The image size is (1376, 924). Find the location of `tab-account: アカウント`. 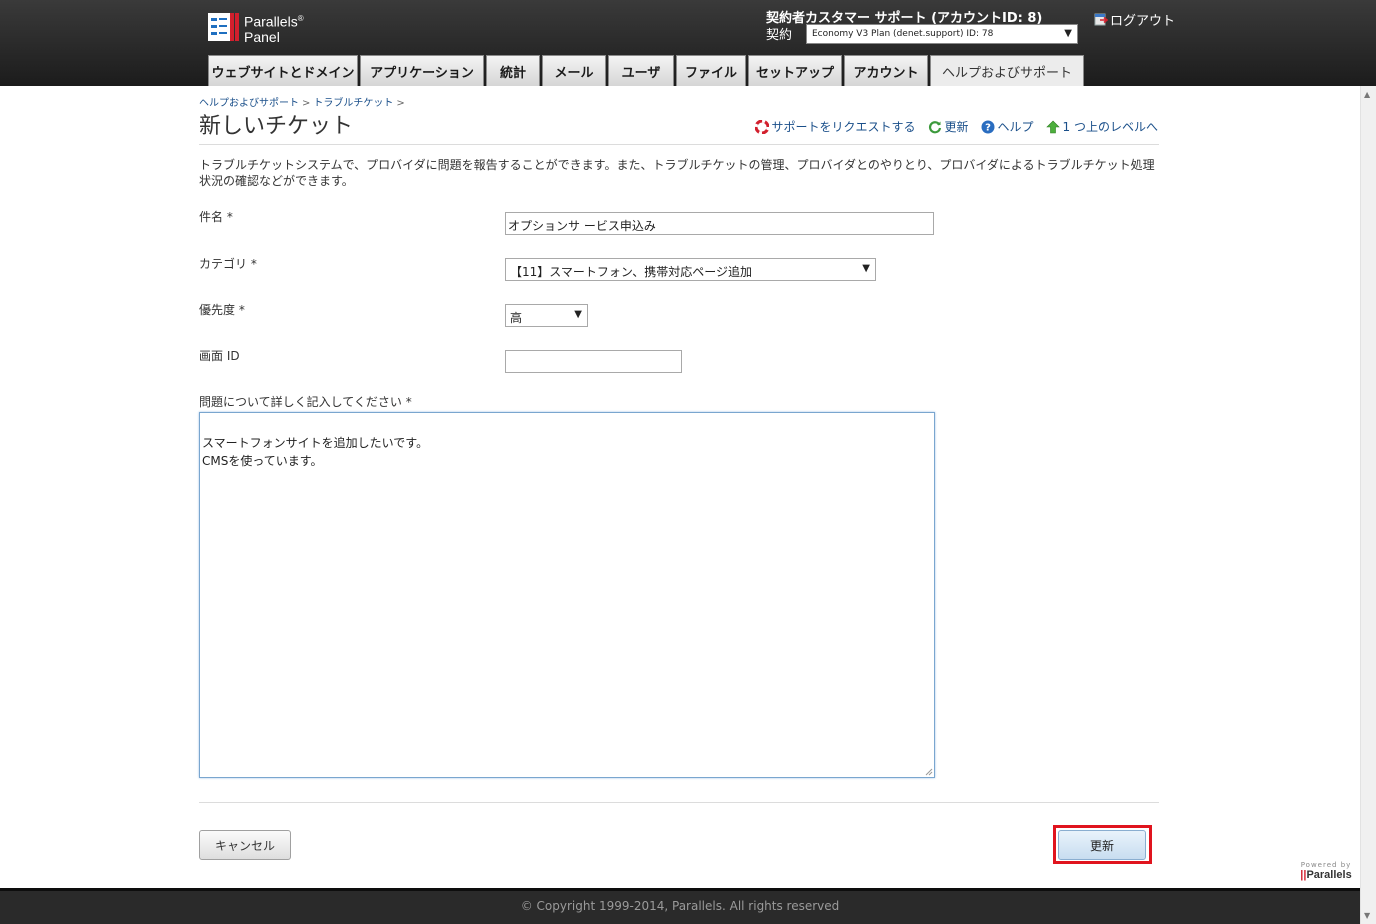

tab-account: アカウント is located at coordinates (886, 70).